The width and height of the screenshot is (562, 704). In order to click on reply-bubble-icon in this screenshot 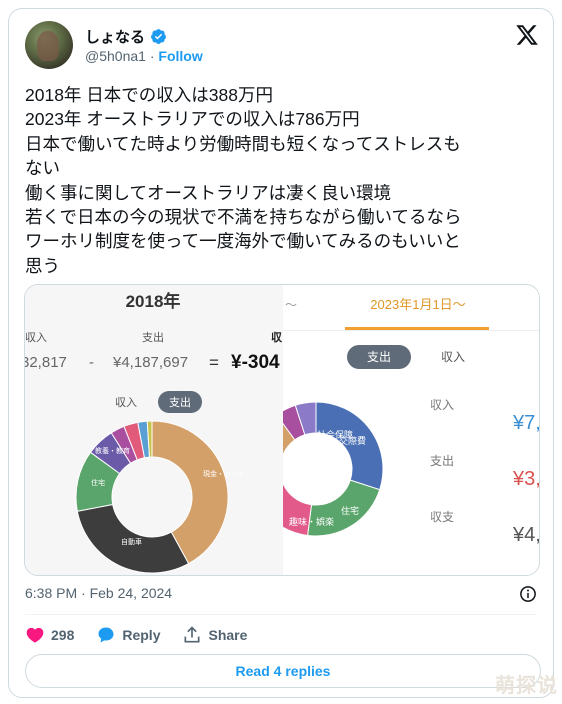, I will do `click(106, 635)`.